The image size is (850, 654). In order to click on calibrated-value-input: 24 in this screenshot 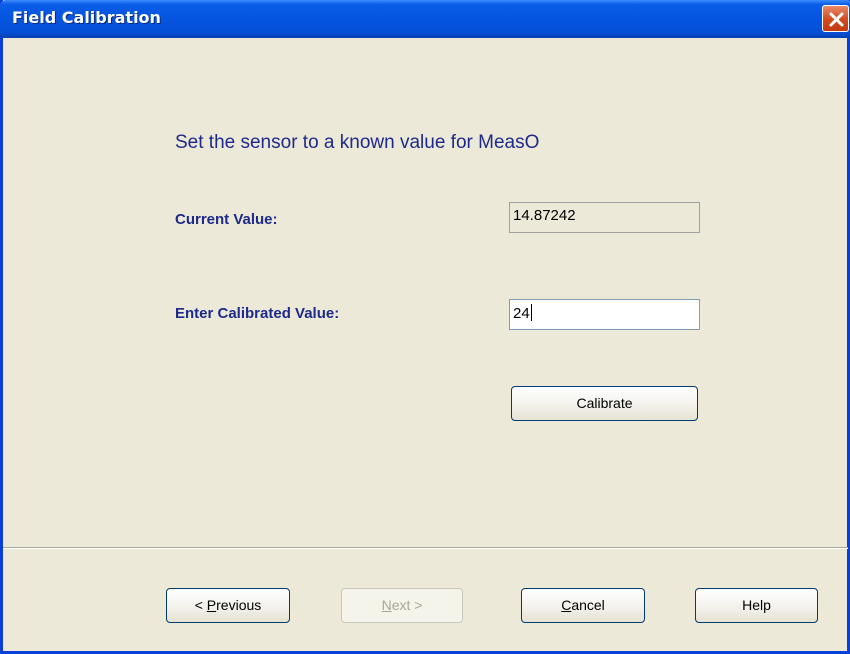, I will do `click(604, 314)`.